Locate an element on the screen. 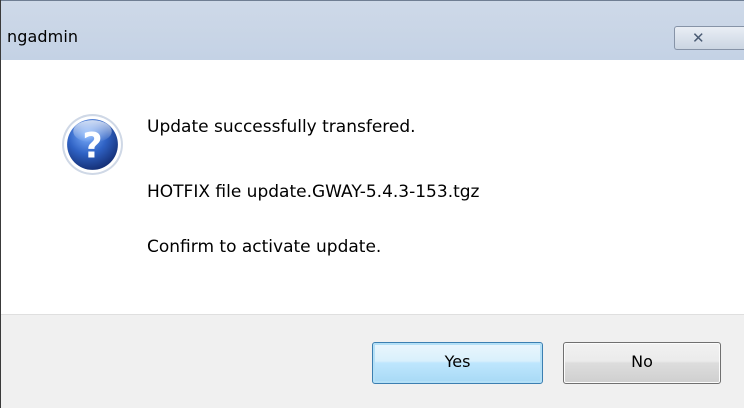 The image size is (744, 408). no-button: No is located at coordinates (642, 363).